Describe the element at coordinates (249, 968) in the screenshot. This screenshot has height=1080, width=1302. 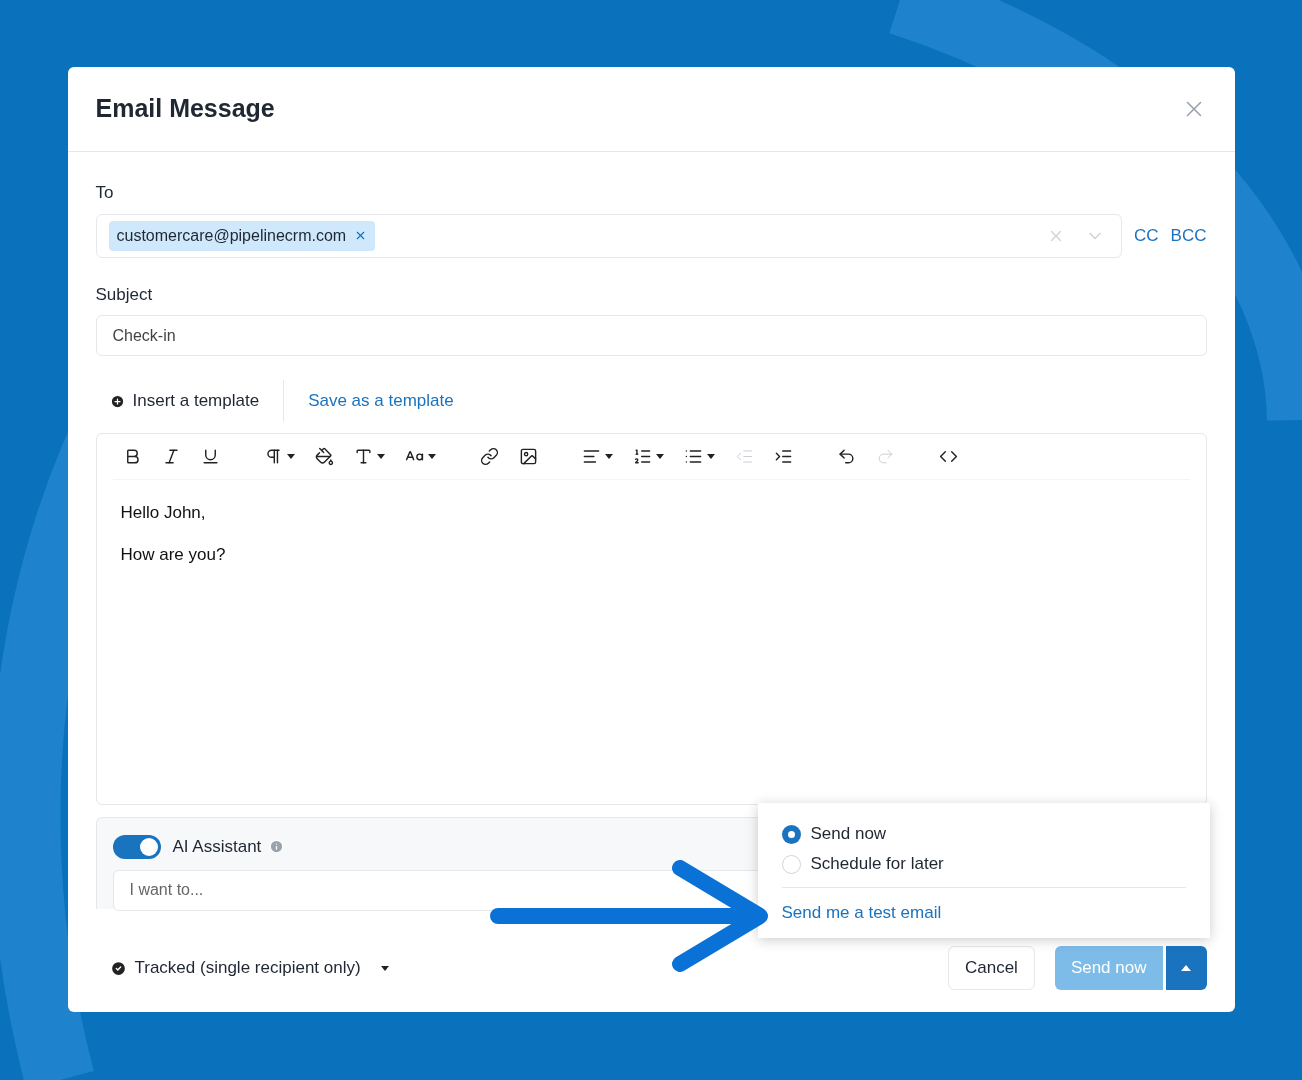
I see `tracking-dropdown: Tracked (single recipient only)` at that location.